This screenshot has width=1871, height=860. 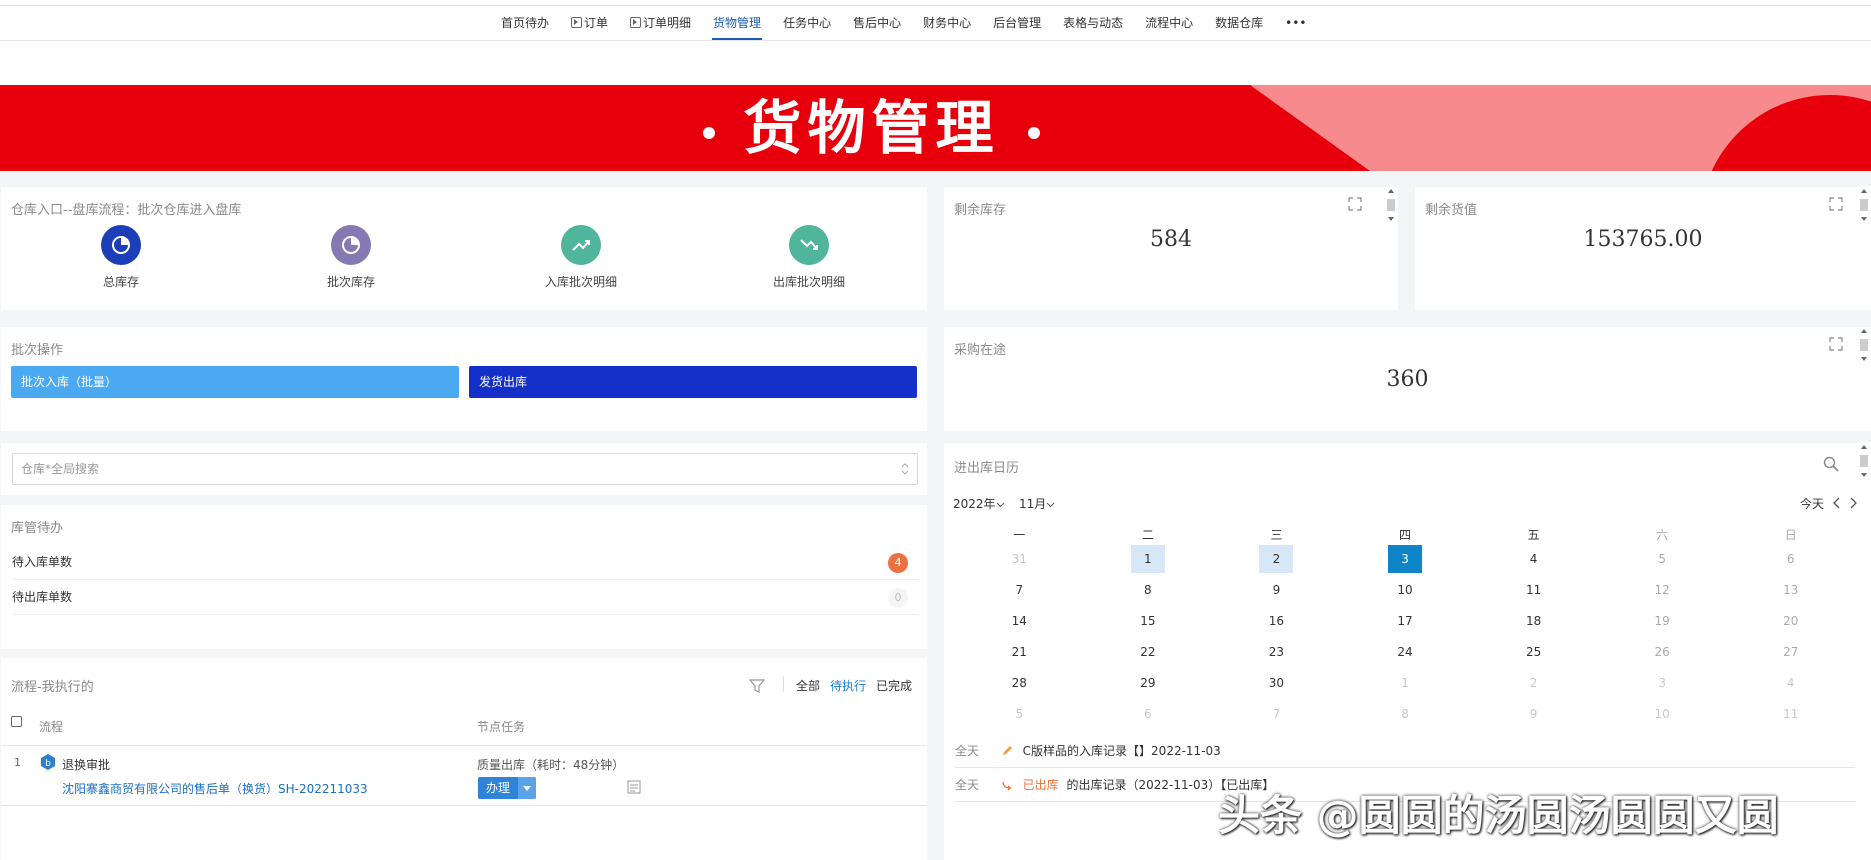 What do you see at coordinates (660, 24) in the screenshot?
I see `nav-item: 订单明细` at bounding box center [660, 24].